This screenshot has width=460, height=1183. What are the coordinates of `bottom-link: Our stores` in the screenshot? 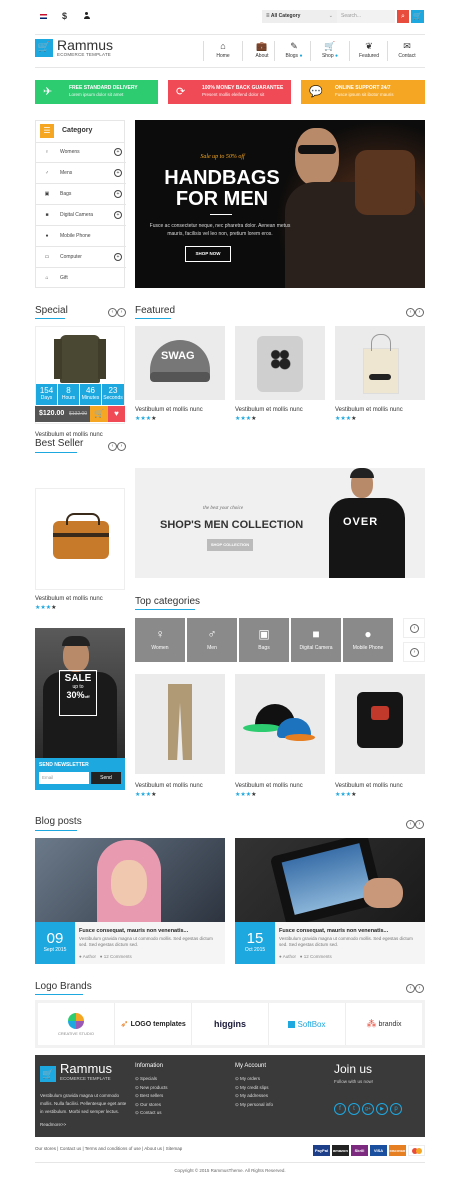 It's located at (45, 1148).